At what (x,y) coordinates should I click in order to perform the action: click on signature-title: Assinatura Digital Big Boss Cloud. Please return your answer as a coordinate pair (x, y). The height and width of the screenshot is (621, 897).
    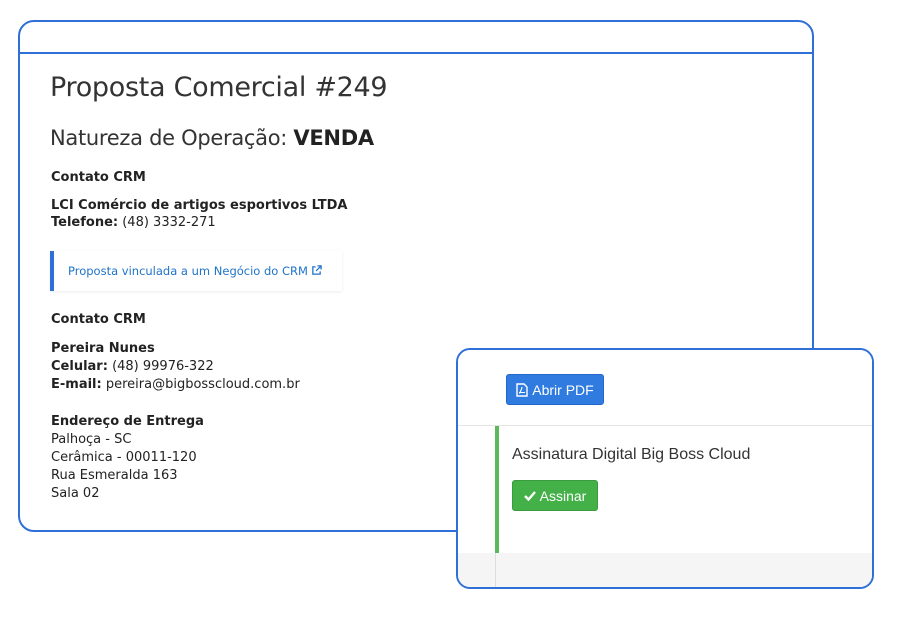
    Looking at the image, I should click on (631, 454).